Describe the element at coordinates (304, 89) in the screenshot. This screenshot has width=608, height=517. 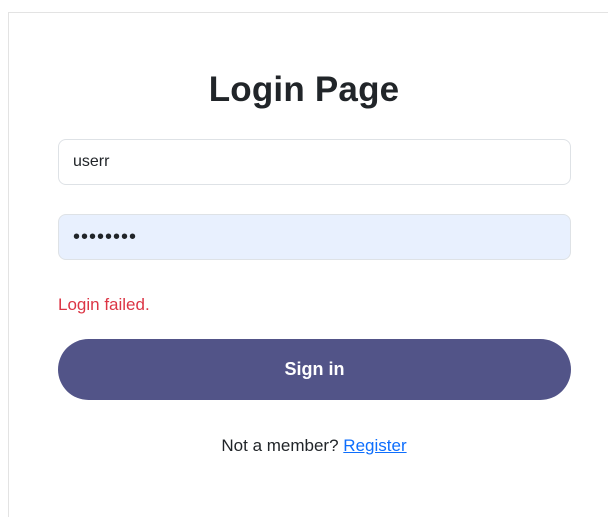
I see `page-title: Login Page` at that location.